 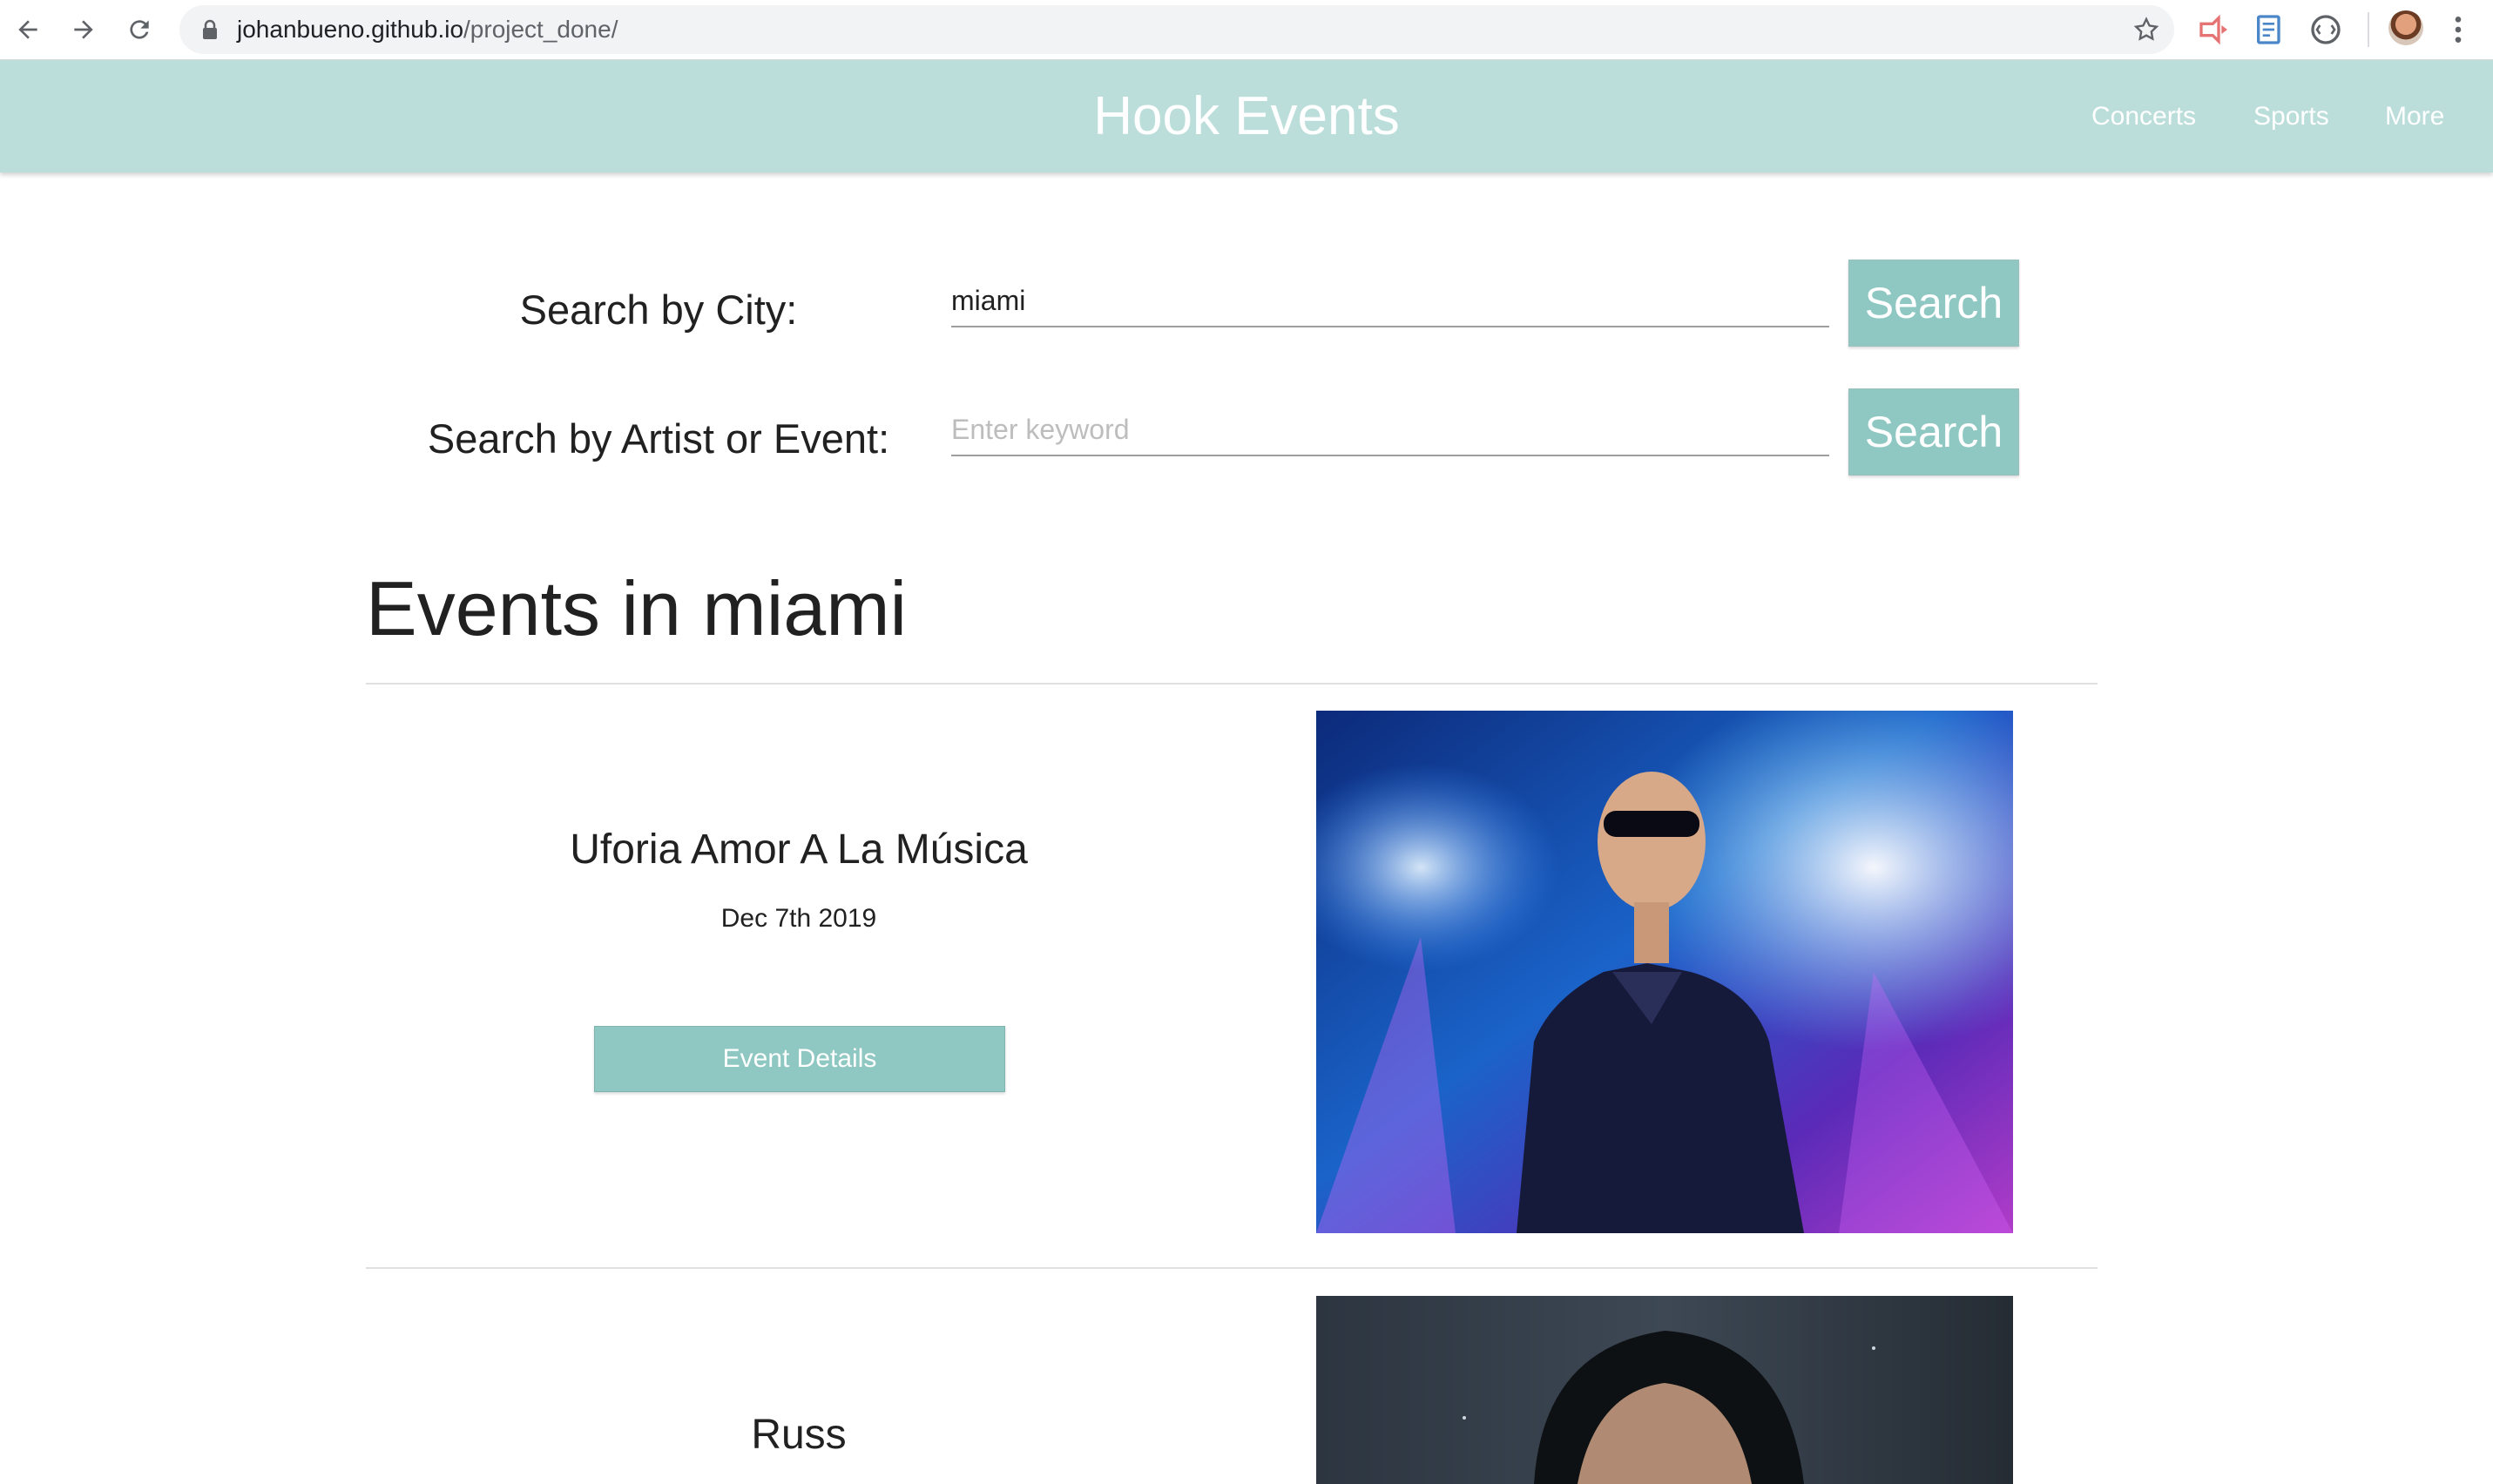 What do you see at coordinates (799, 849) in the screenshot?
I see `event-title: Uforia Amor A La Música` at bounding box center [799, 849].